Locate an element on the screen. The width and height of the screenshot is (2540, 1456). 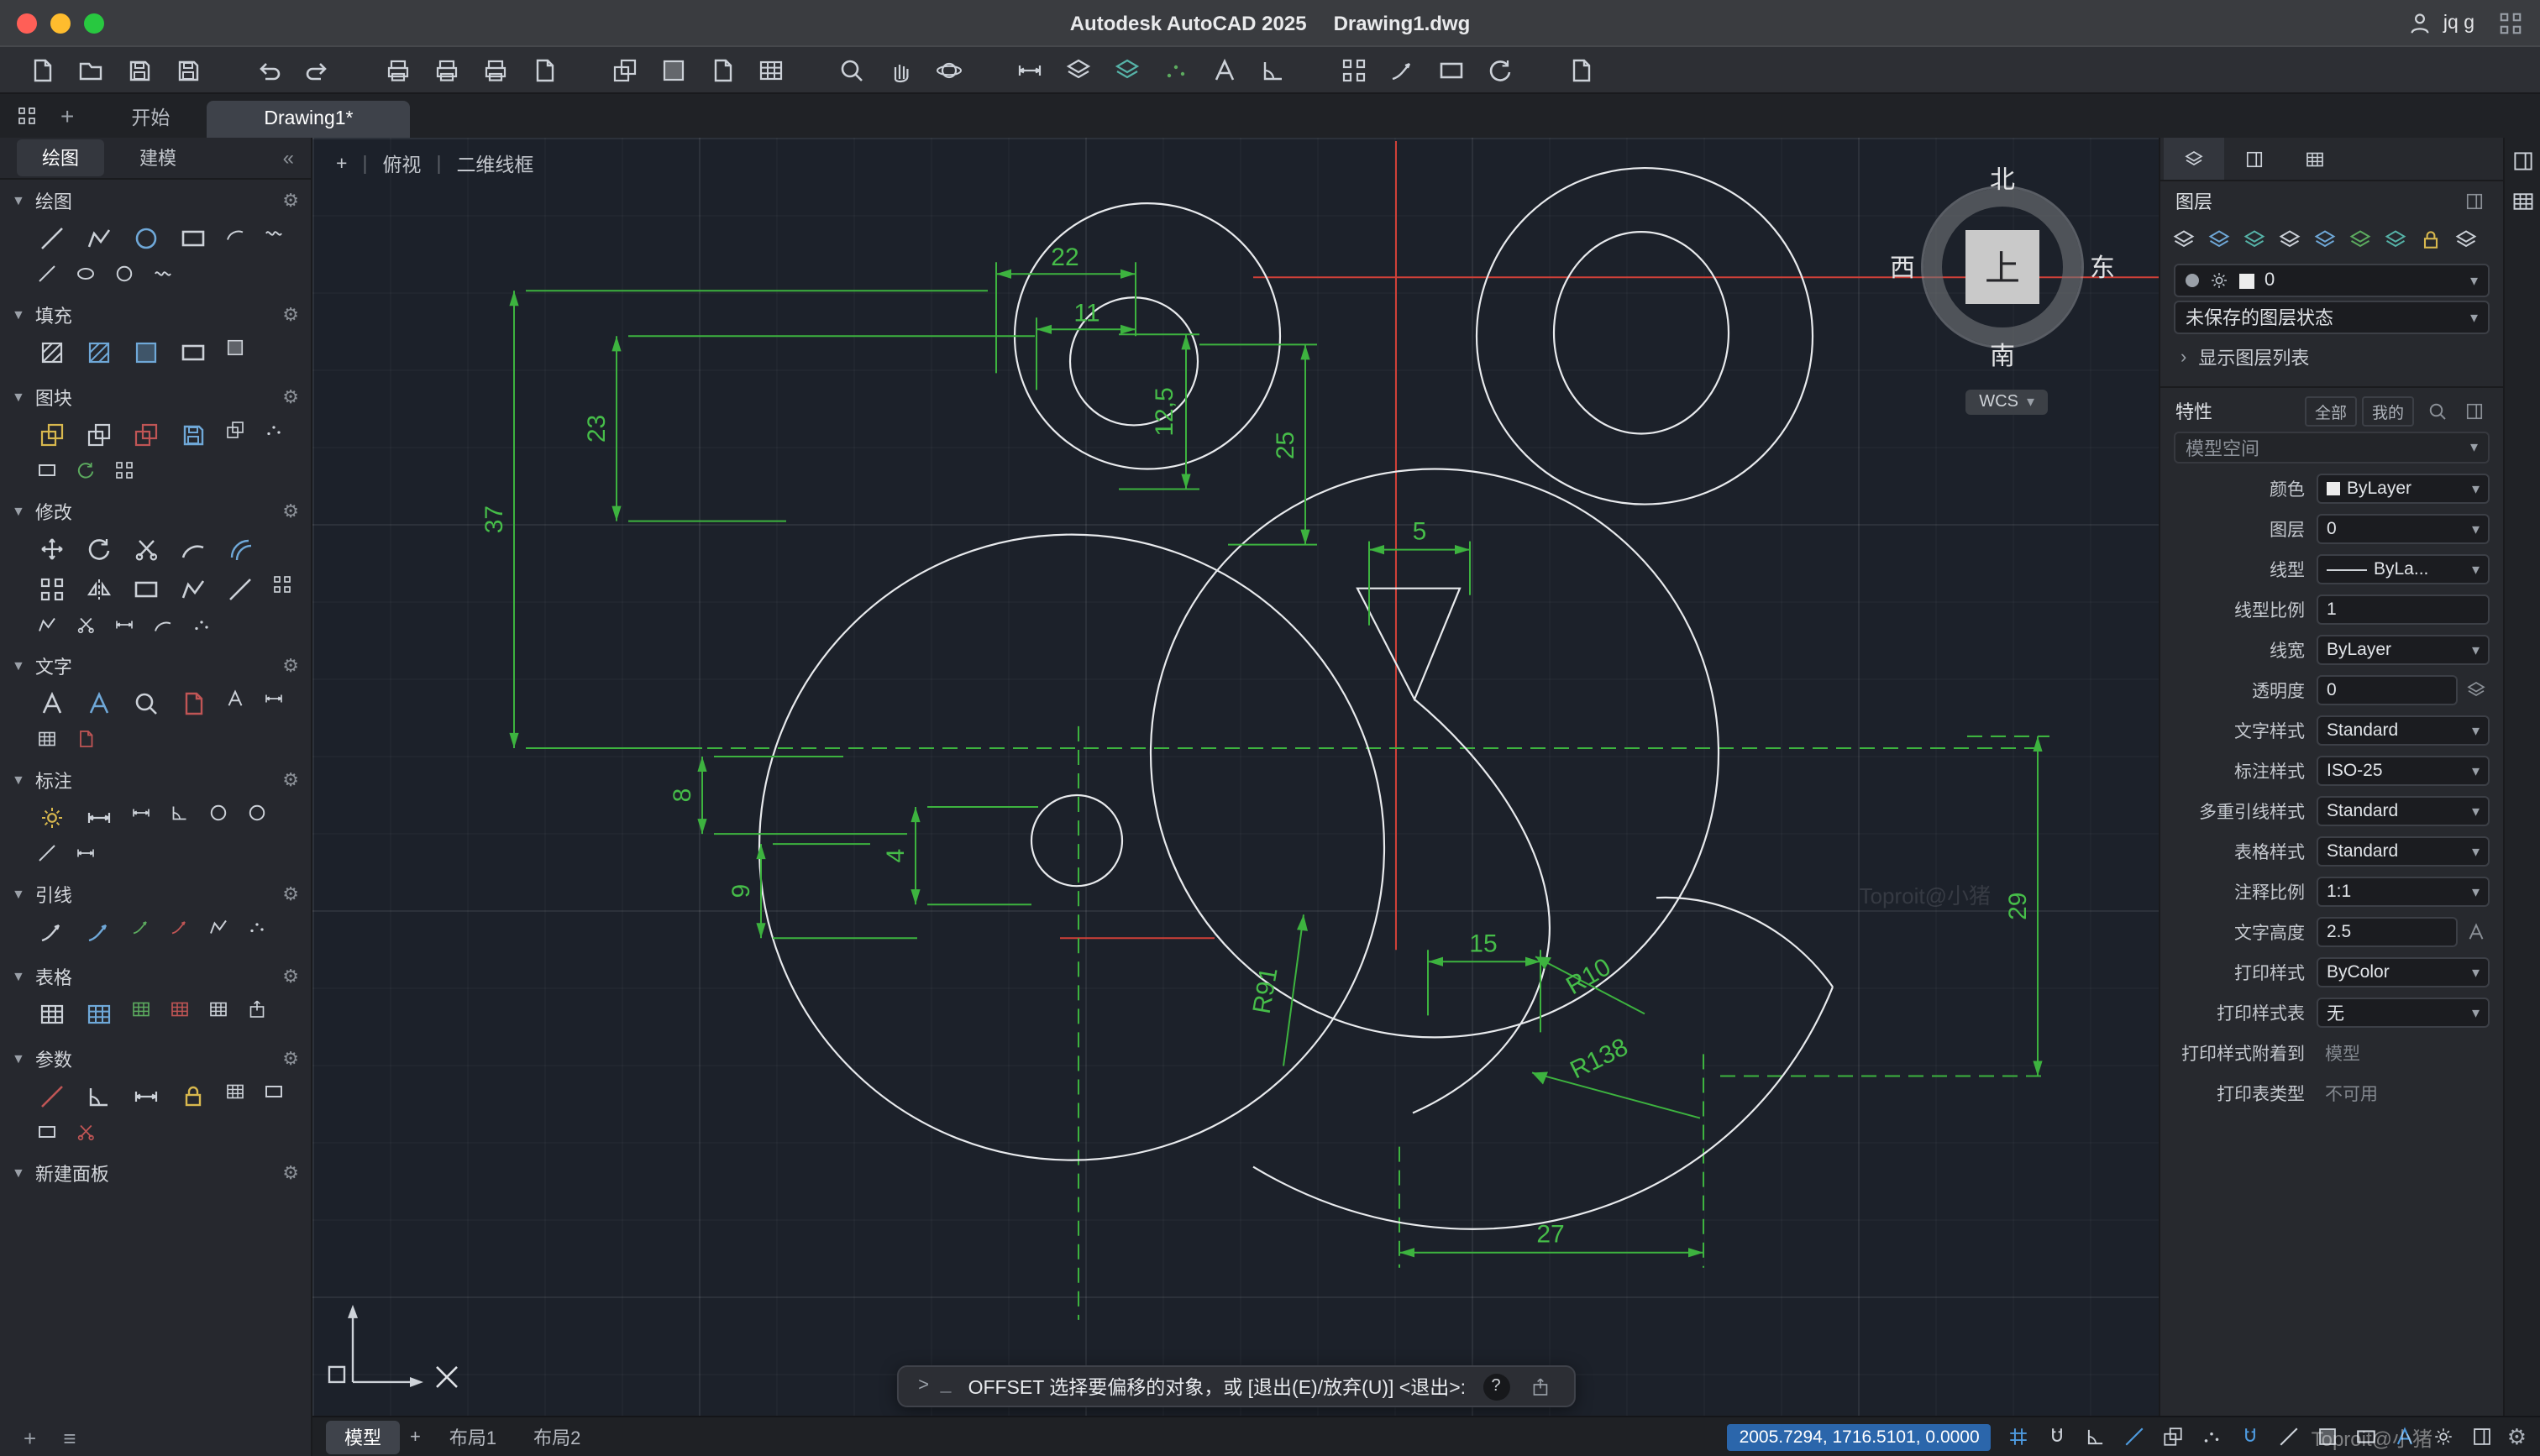
viewport-visual-style-control: 二维线框 is located at coordinates (494, 164).